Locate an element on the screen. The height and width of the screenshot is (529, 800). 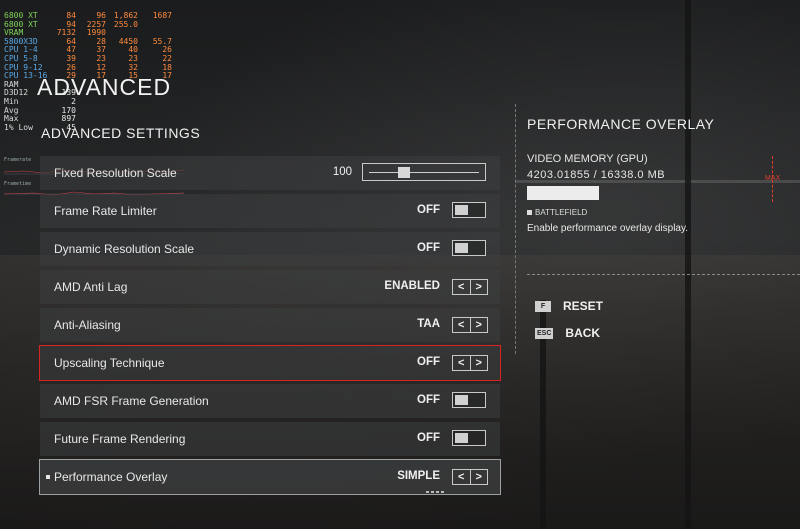
setting-row-future-frame-rendering: Future Frame Rendering OFF is located at coordinates (270, 439).